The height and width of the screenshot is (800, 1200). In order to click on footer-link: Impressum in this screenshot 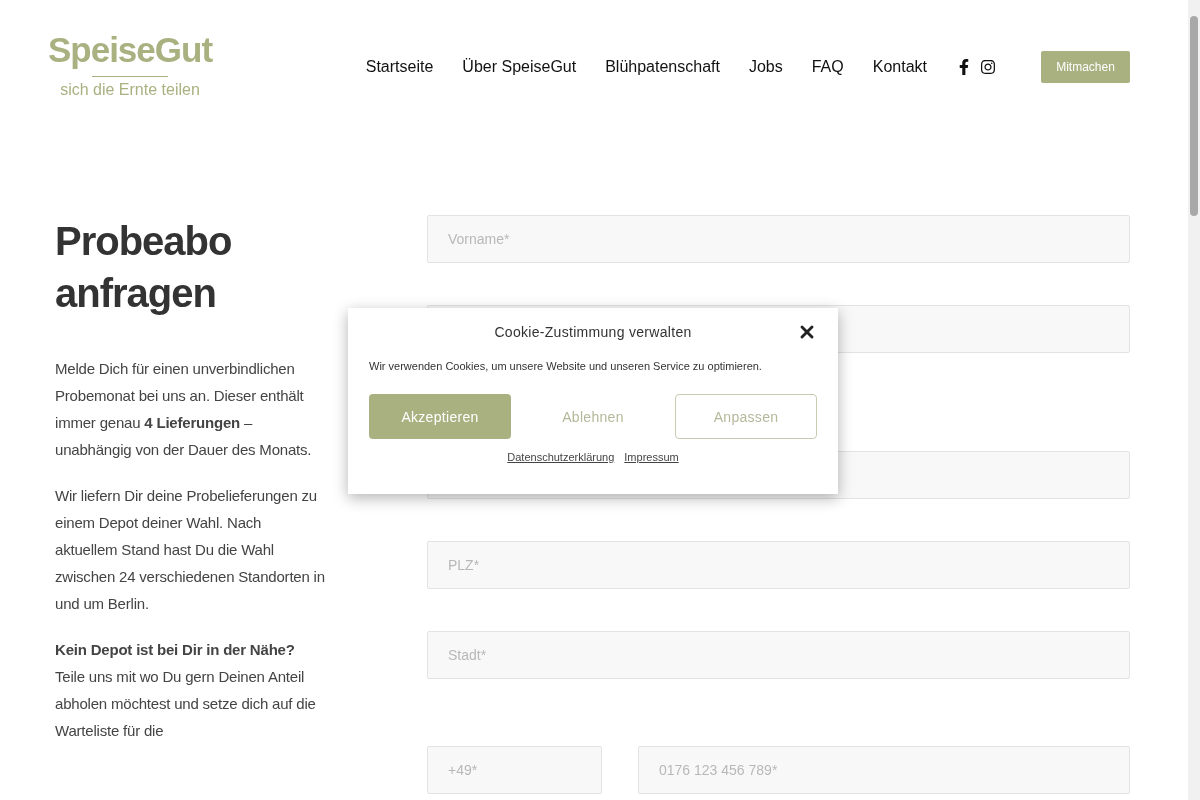, I will do `click(651, 457)`.